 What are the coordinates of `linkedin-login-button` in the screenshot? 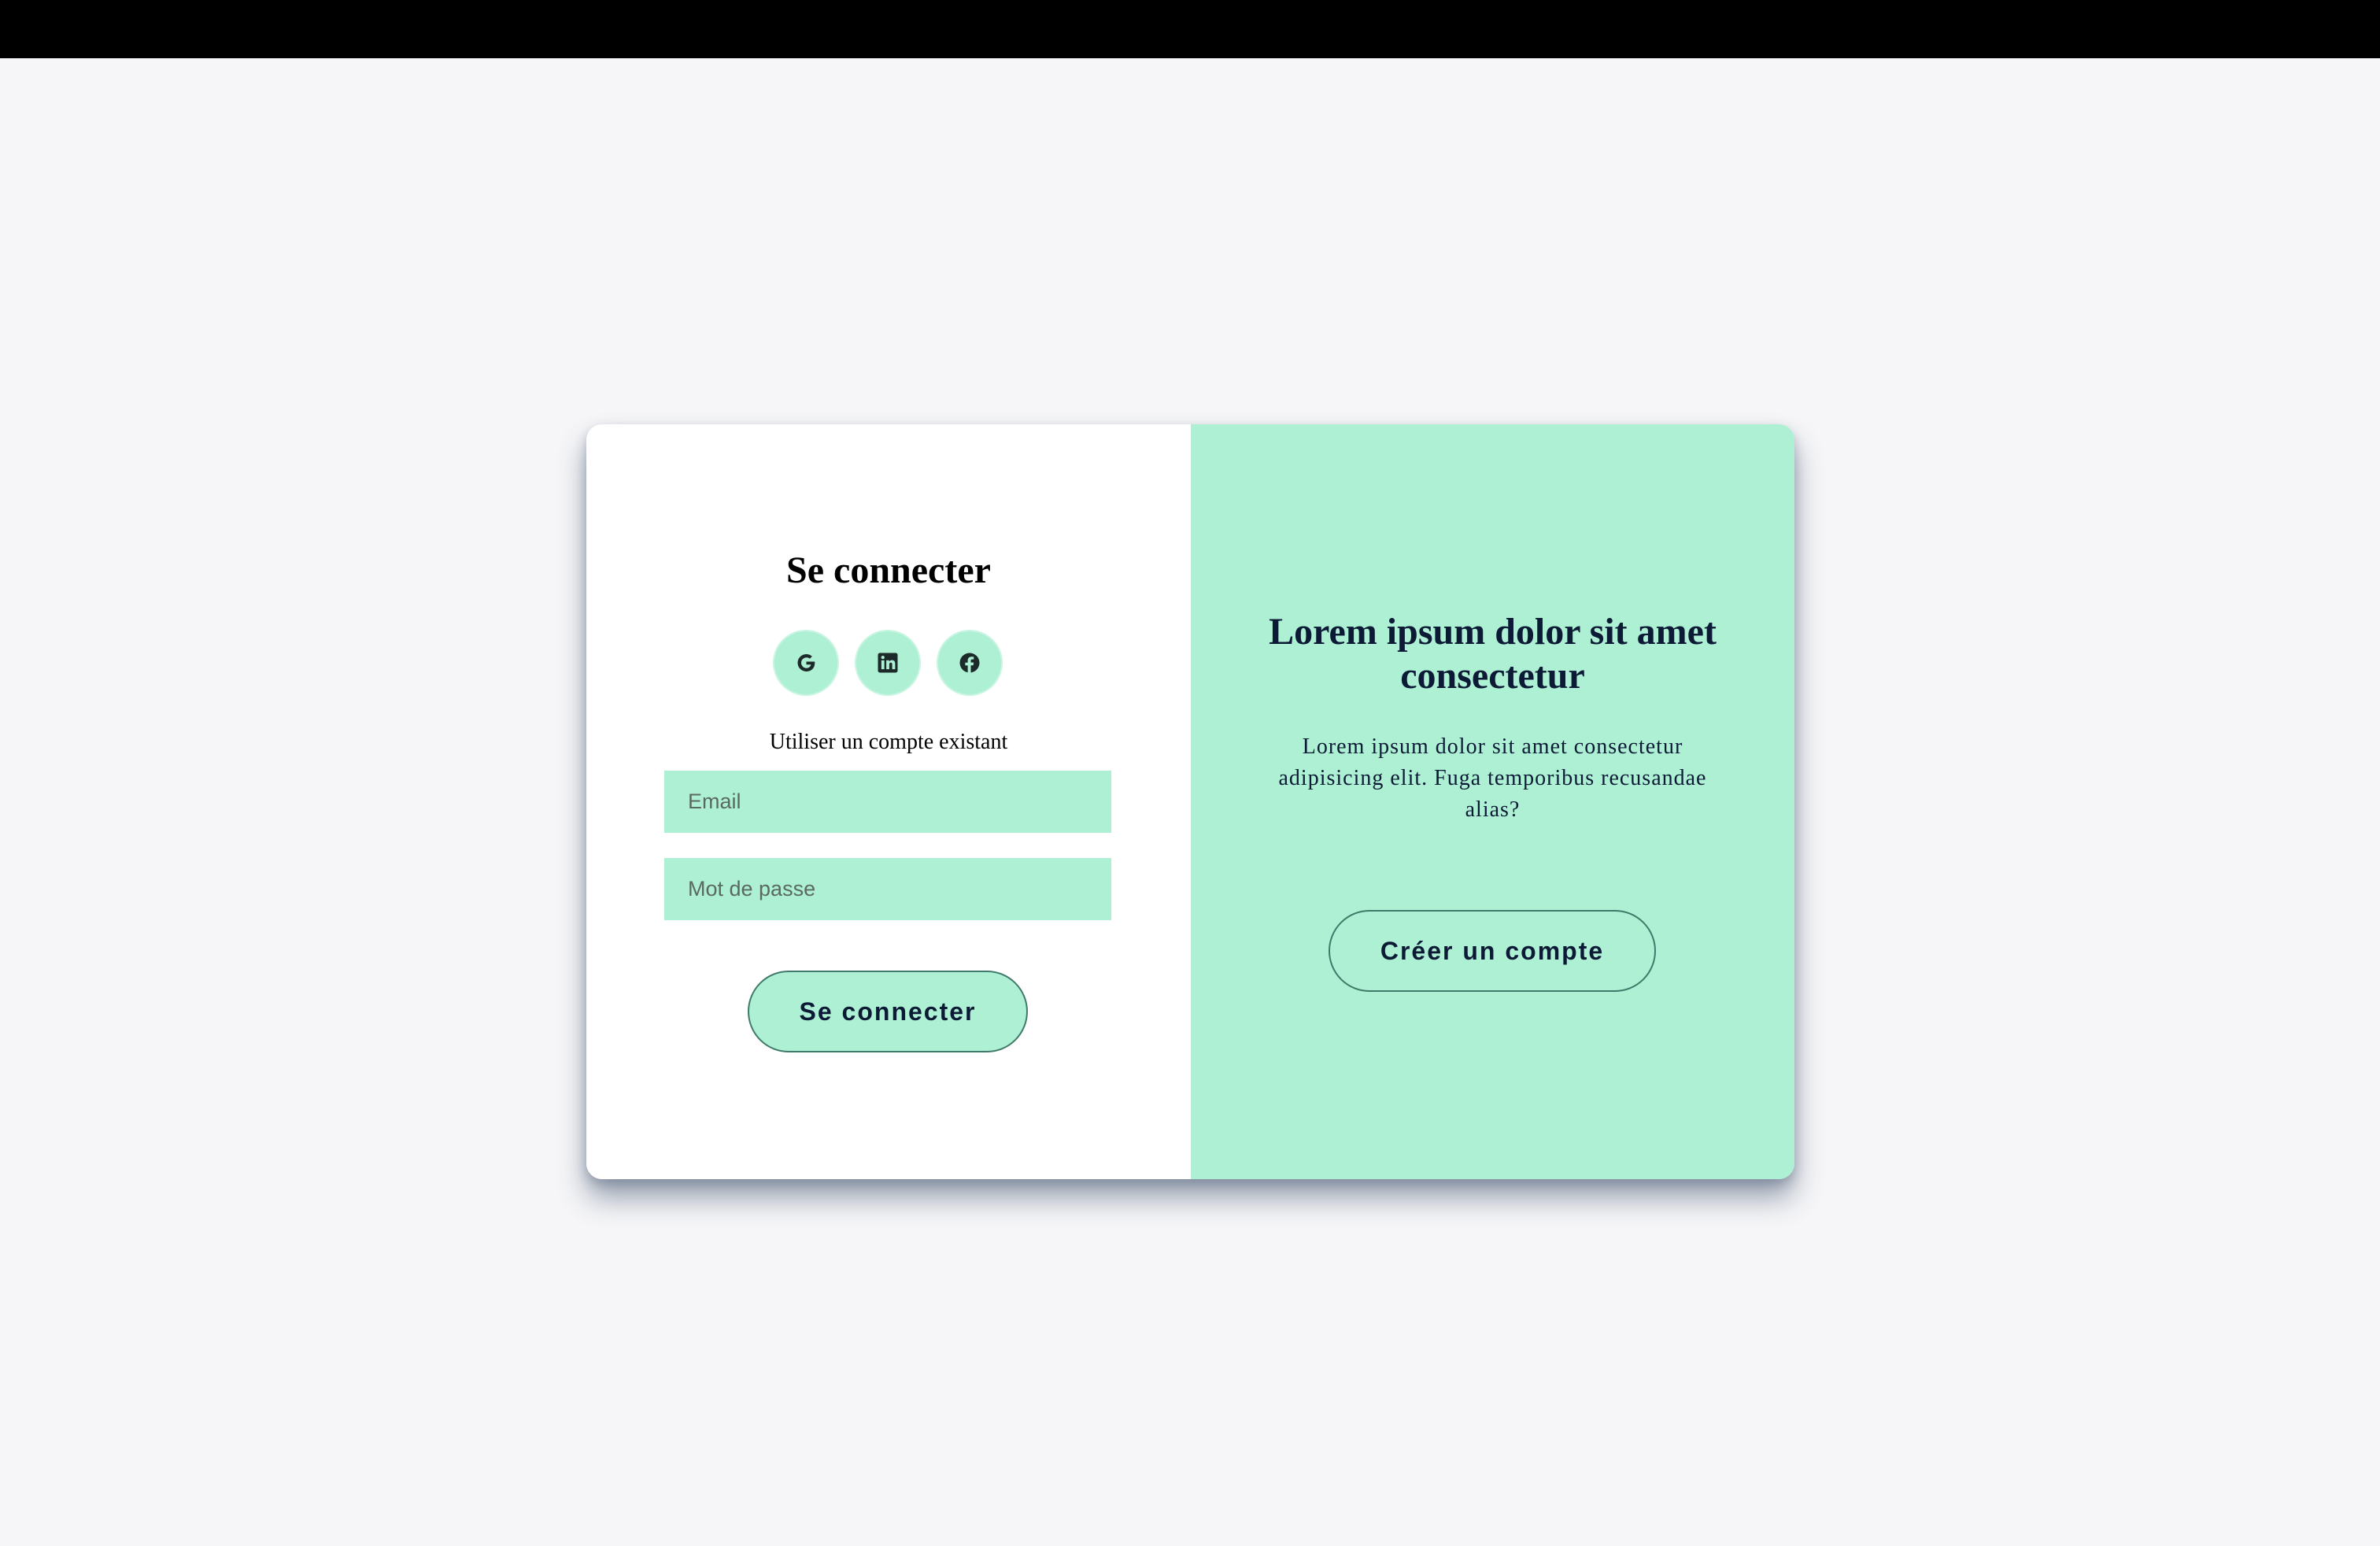 It's located at (887, 663).